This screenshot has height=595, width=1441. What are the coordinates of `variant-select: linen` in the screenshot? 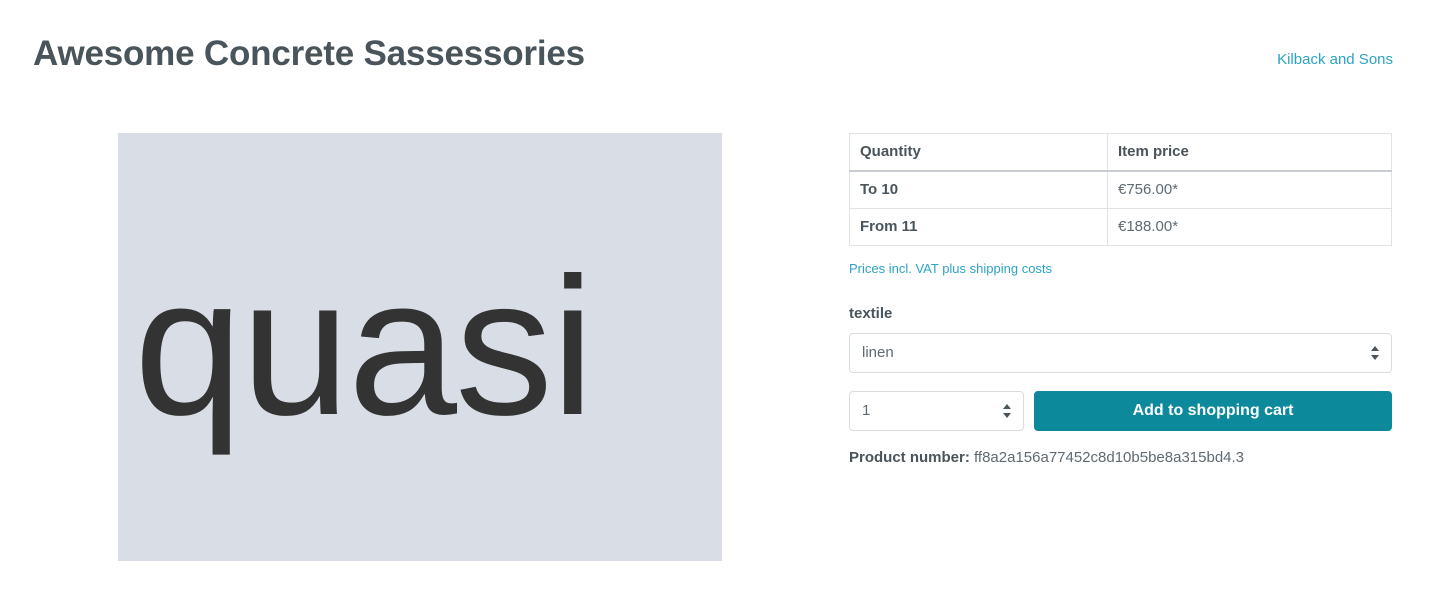 It's located at (1120, 353).